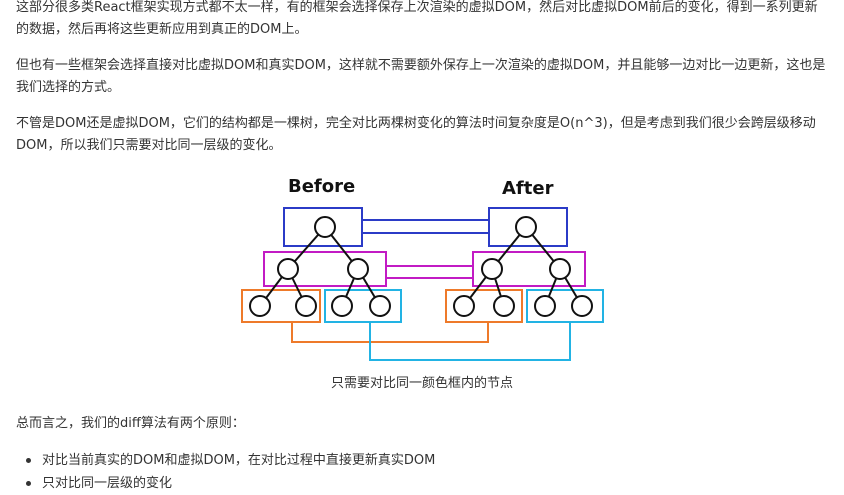 Image resolution: width=844 pixels, height=495 pixels. I want to click on list-item: 对比当前真实的DOM和虚拟DOM，在对比过程中直接更新真实DOM, so click(227, 460).